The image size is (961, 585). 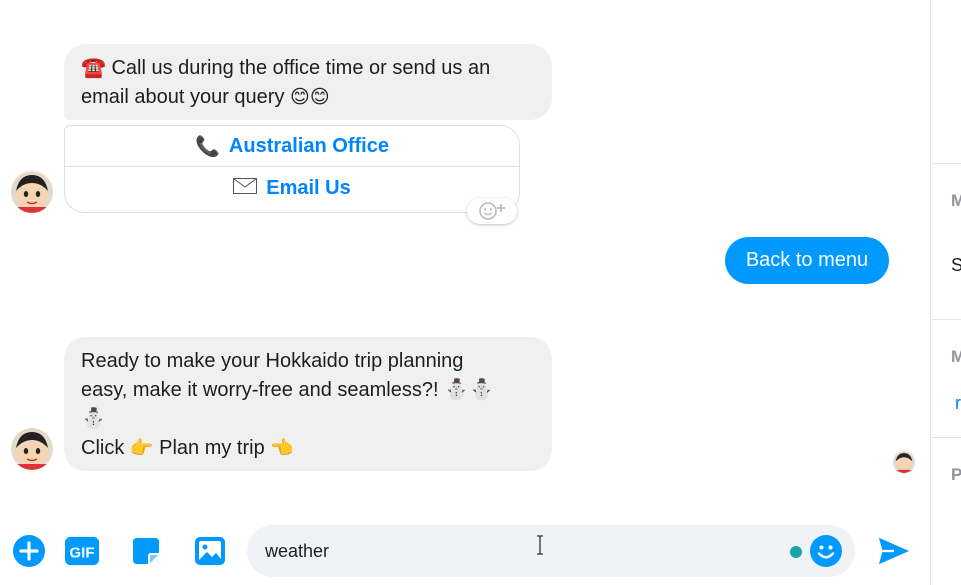 I want to click on gif-icon: GIF, so click(x=82, y=551).